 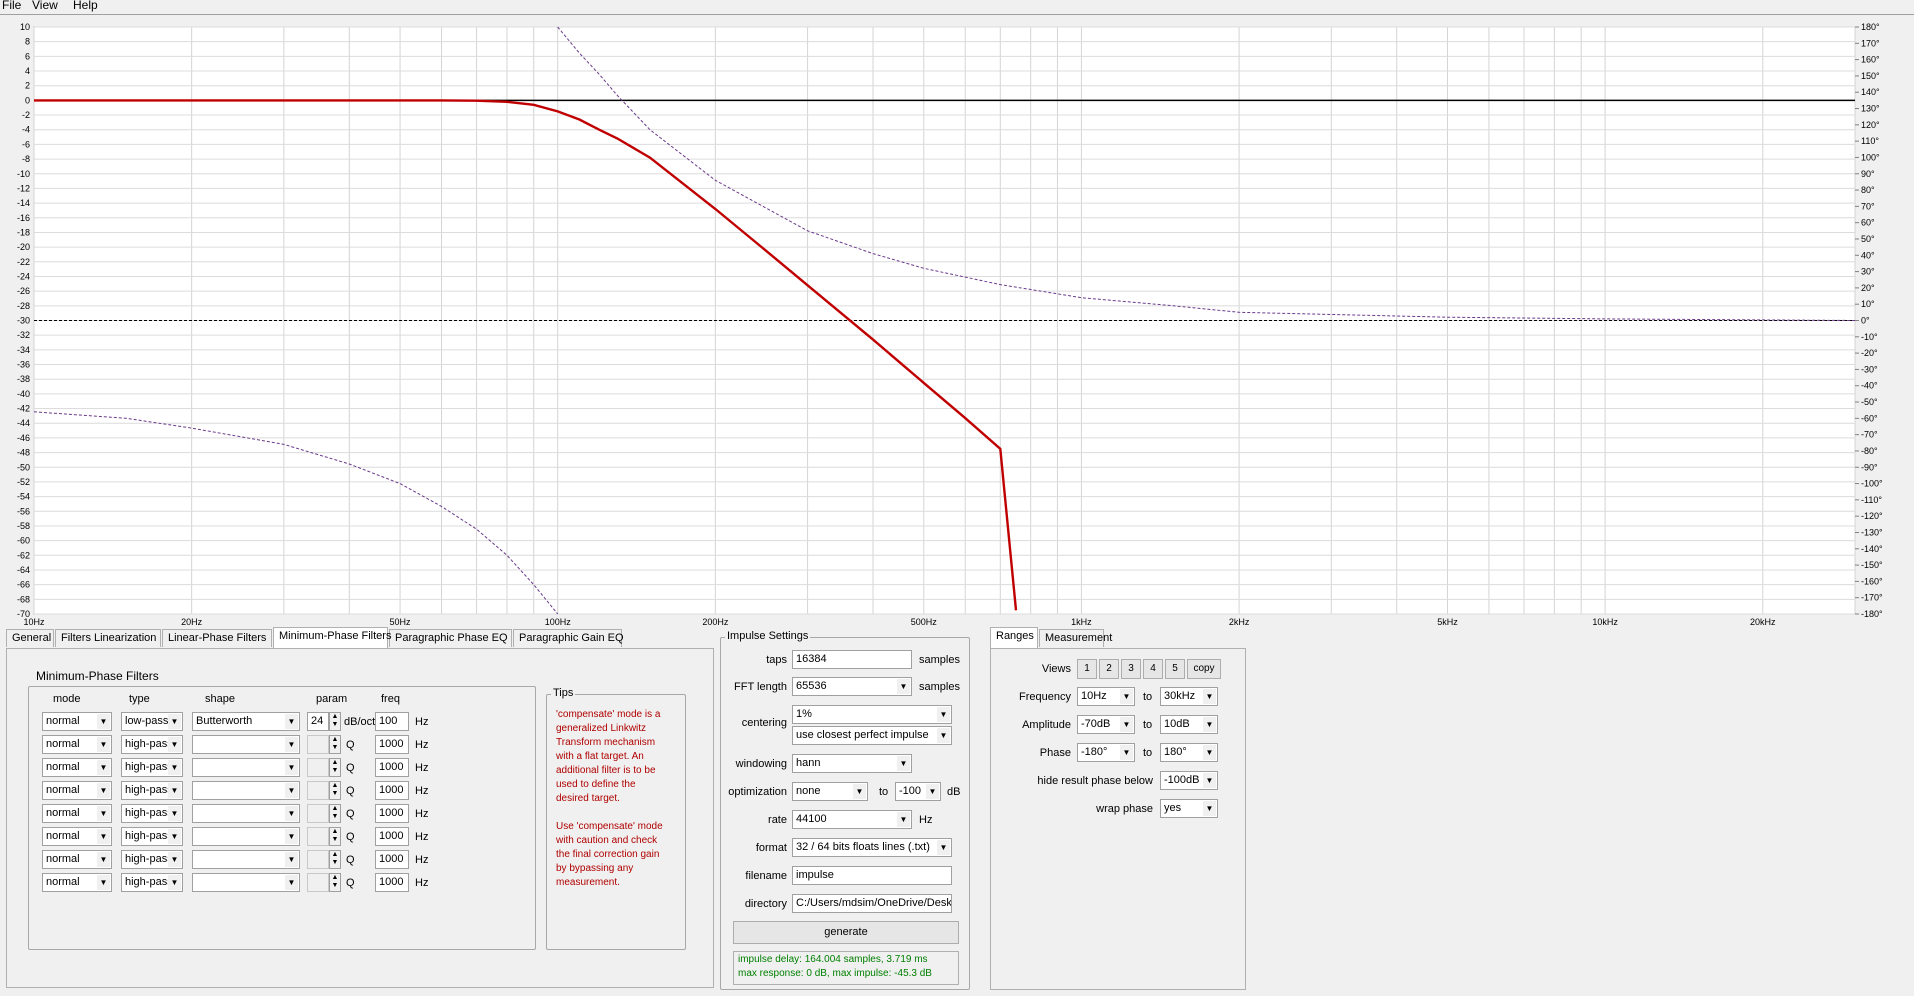 What do you see at coordinates (872, 847) in the screenshot?
I see `format-select: 32 / 64 bits floats lines (.txt) ▼` at bounding box center [872, 847].